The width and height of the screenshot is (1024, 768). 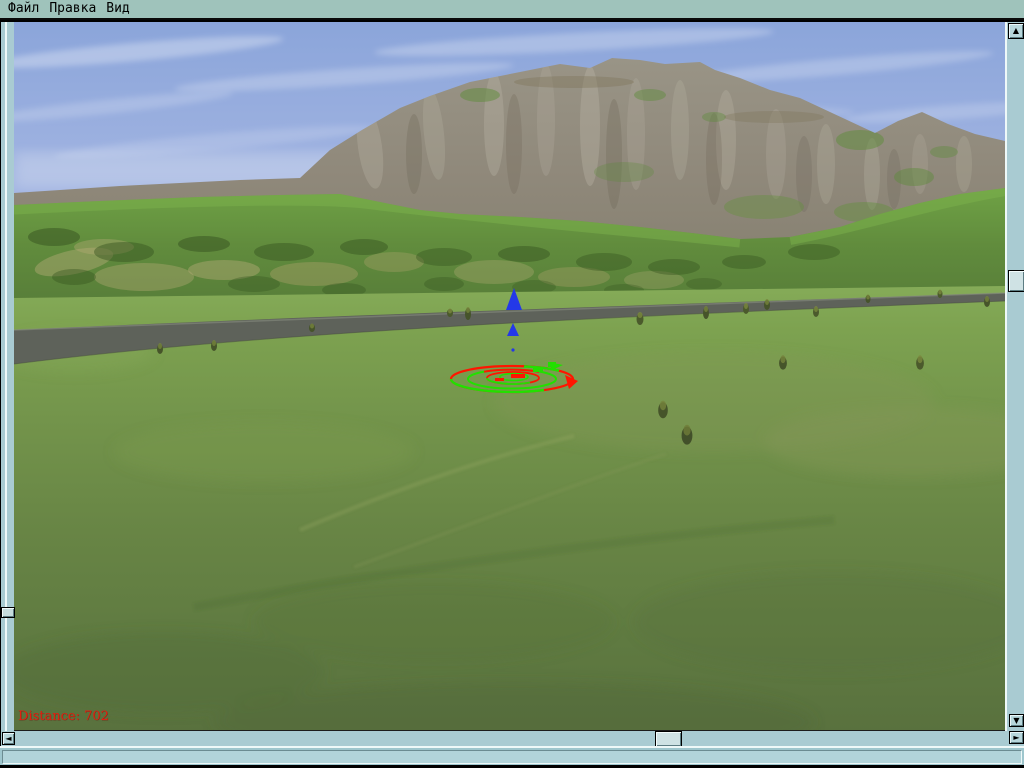 What do you see at coordinates (117, 9) in the screenshot?
I see `menu-item-view: Вид` at bounding box center [117, 9].